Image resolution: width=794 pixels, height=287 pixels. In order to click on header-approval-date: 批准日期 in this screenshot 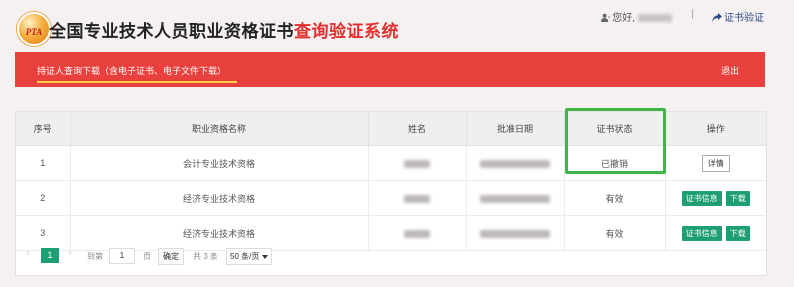, I will do `click(515, 129)`.